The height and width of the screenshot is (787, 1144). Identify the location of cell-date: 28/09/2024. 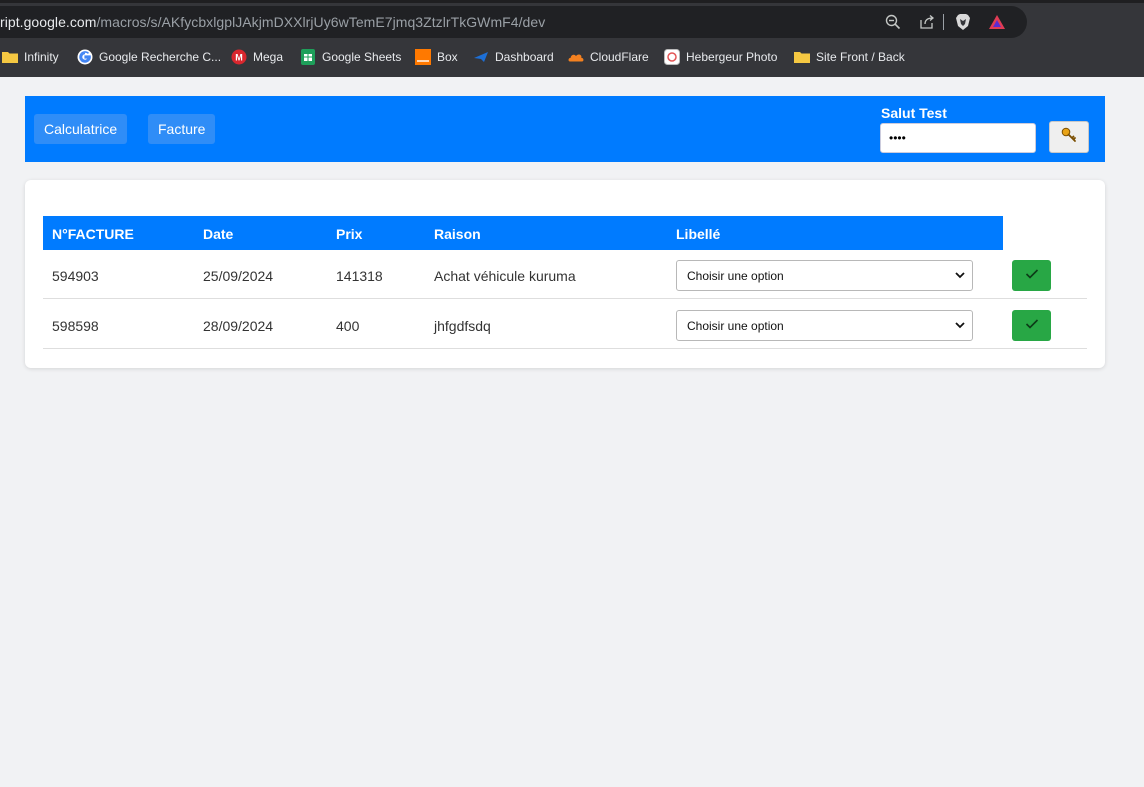
(238, 326).